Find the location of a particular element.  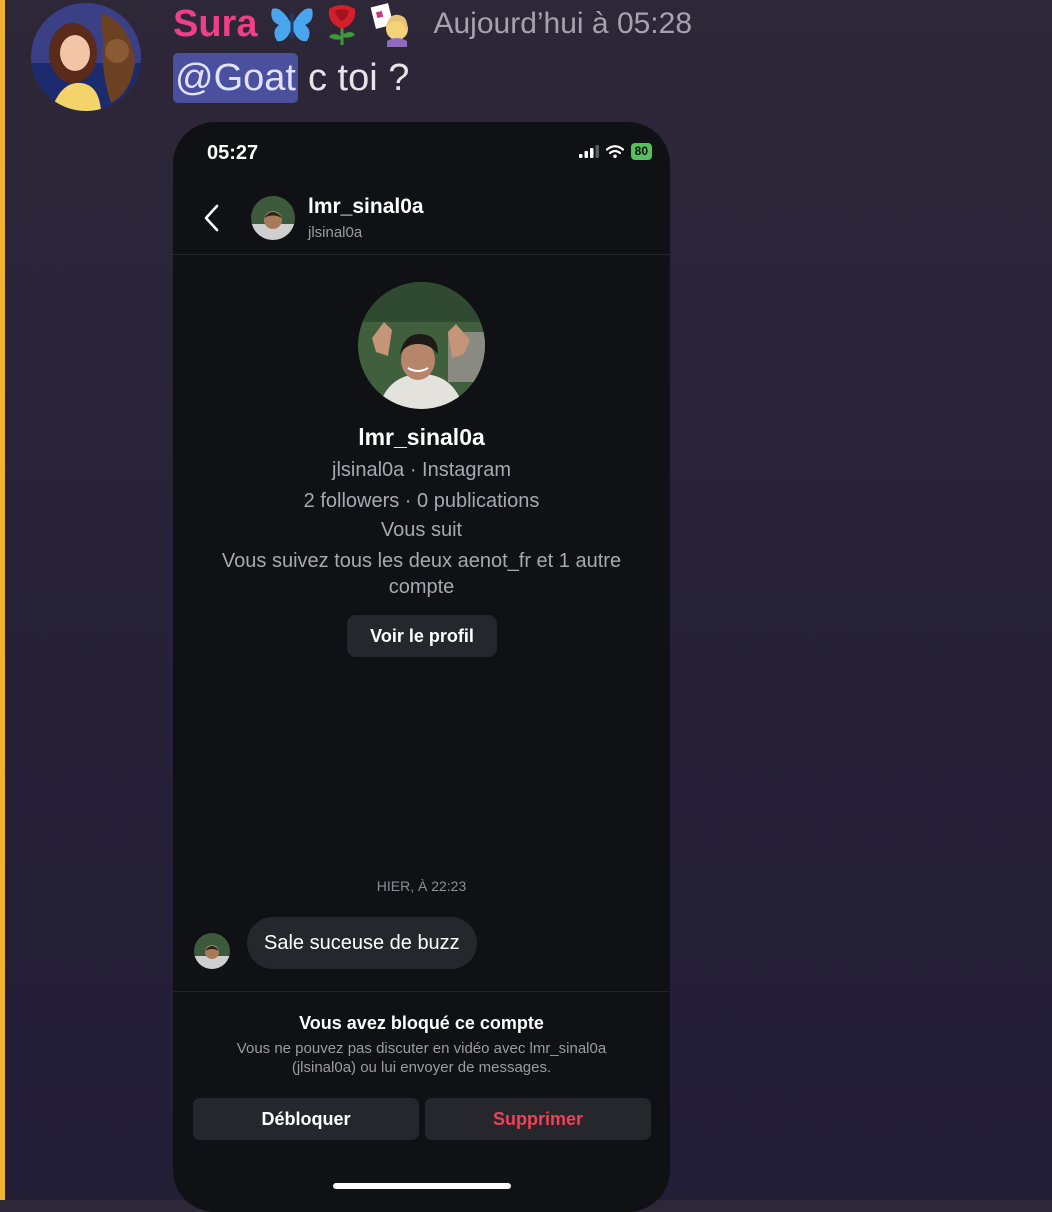

chat-header: lmr_sinal0a jlsinal0a is located at coordinates (421, 218).